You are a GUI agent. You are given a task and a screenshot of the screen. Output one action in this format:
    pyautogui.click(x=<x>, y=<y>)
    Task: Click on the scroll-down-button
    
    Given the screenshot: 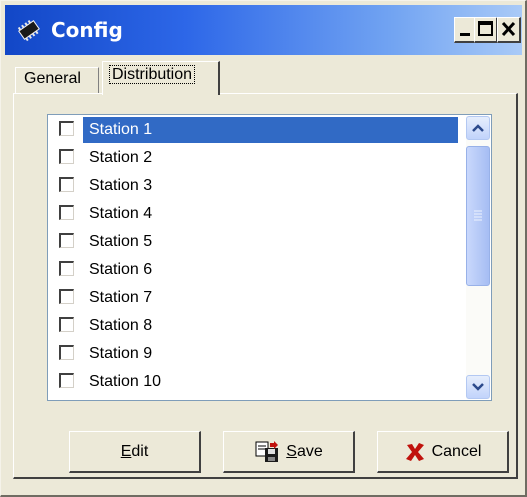 What is the action you would take?
    pyautogui.click(x=478, y=387)
    